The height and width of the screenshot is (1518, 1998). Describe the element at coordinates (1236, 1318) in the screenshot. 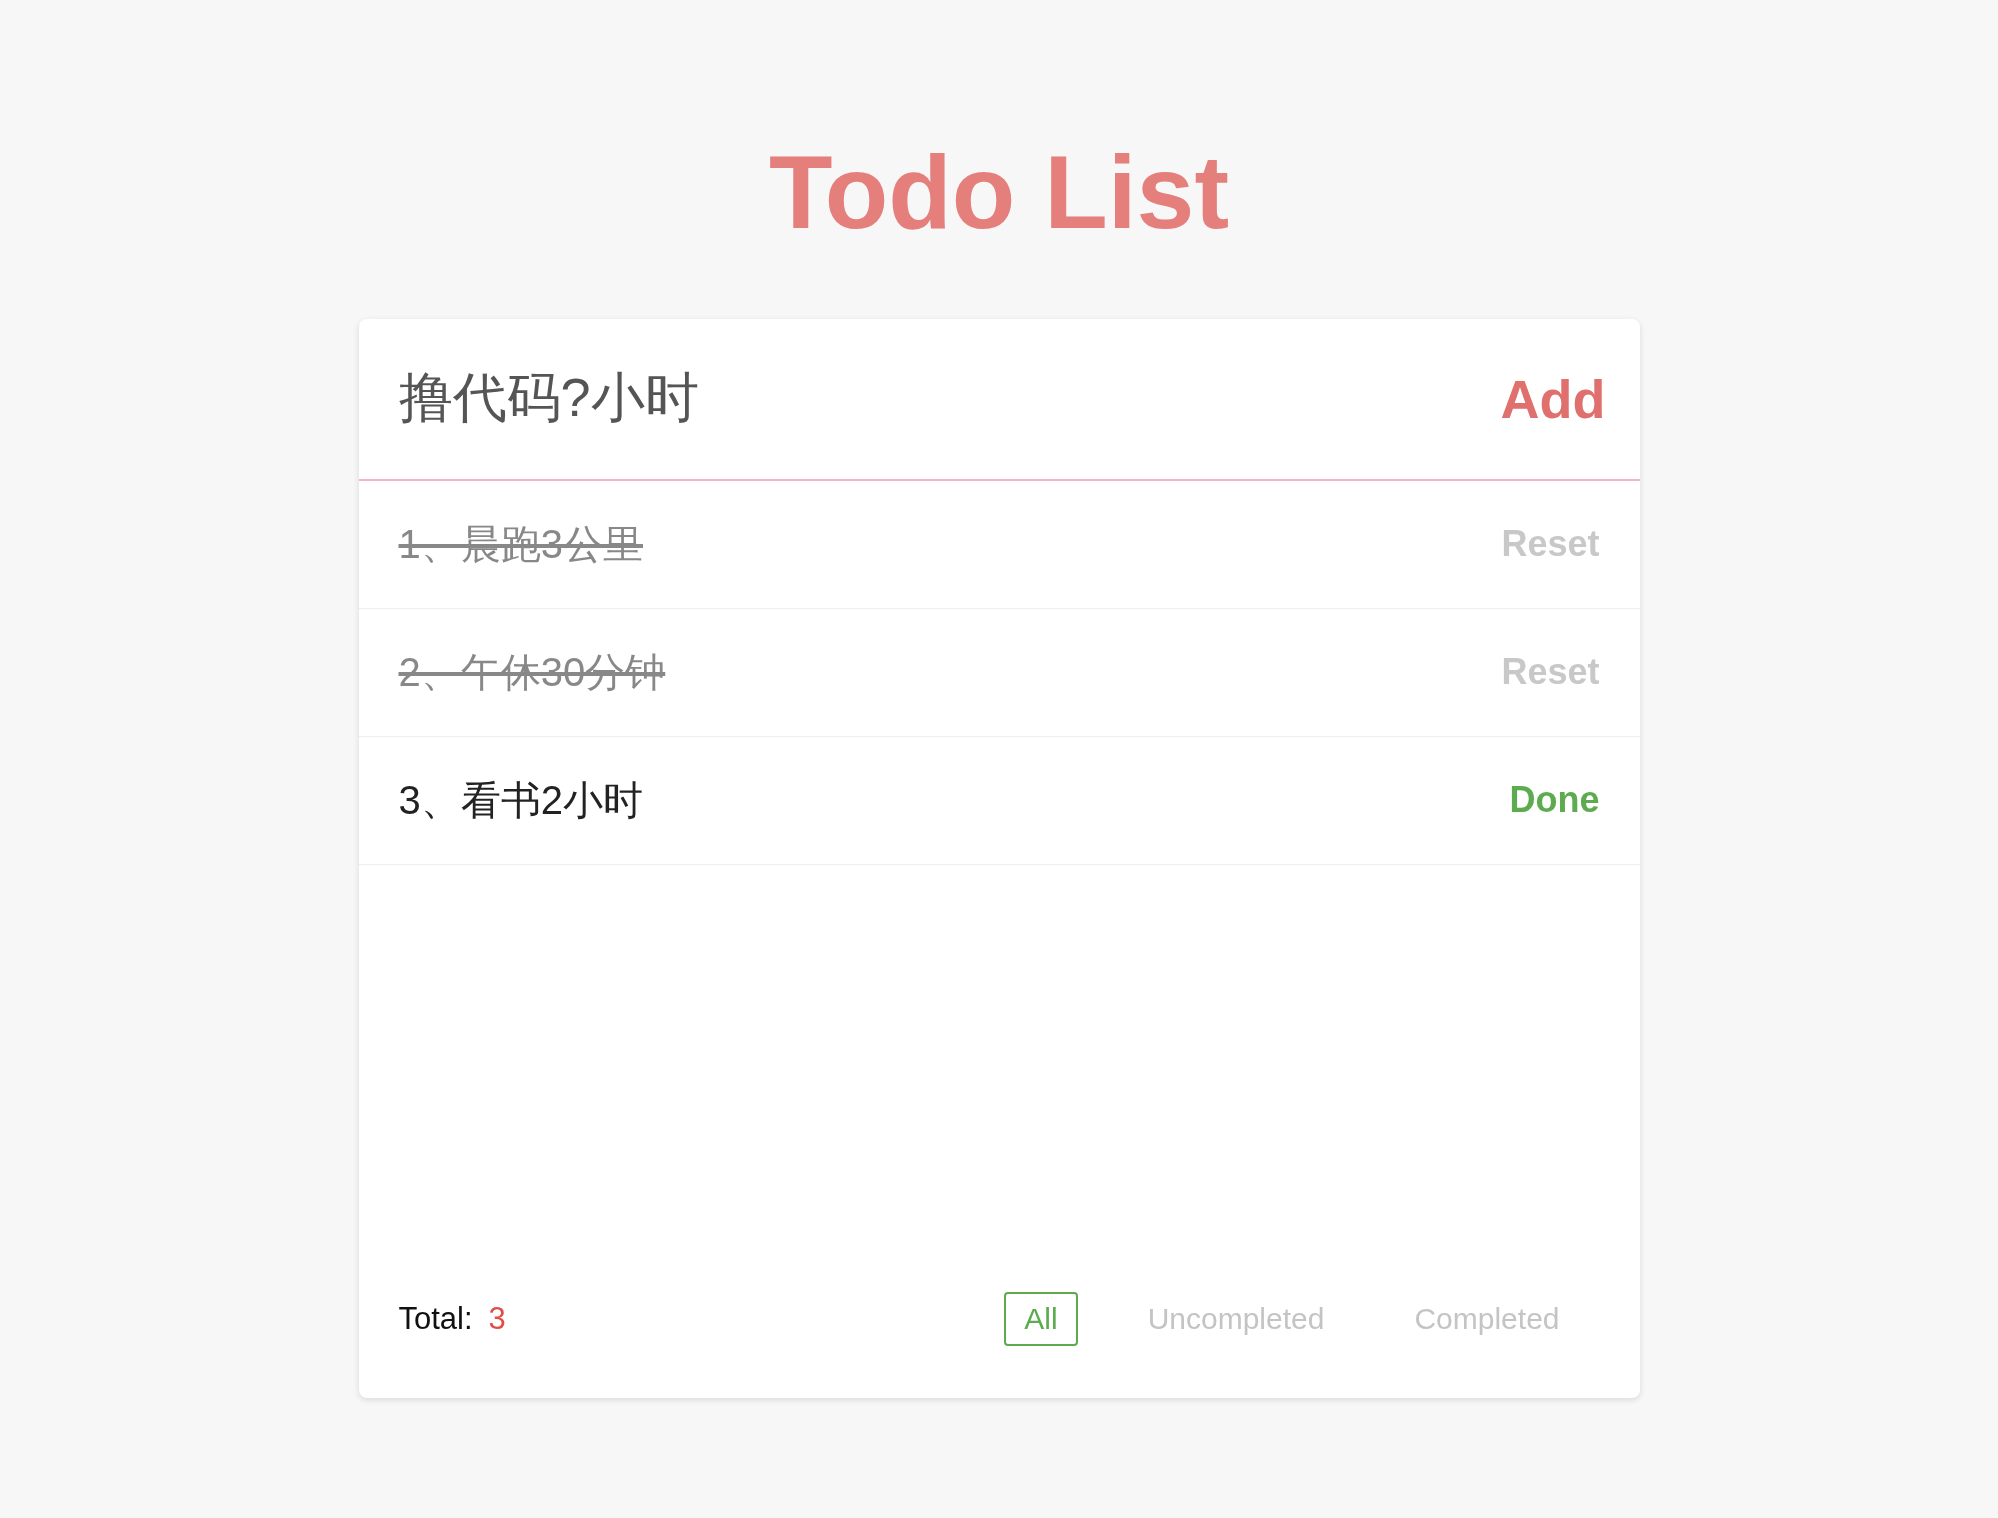

I see `filter-tab: Uncompleted` at that location.